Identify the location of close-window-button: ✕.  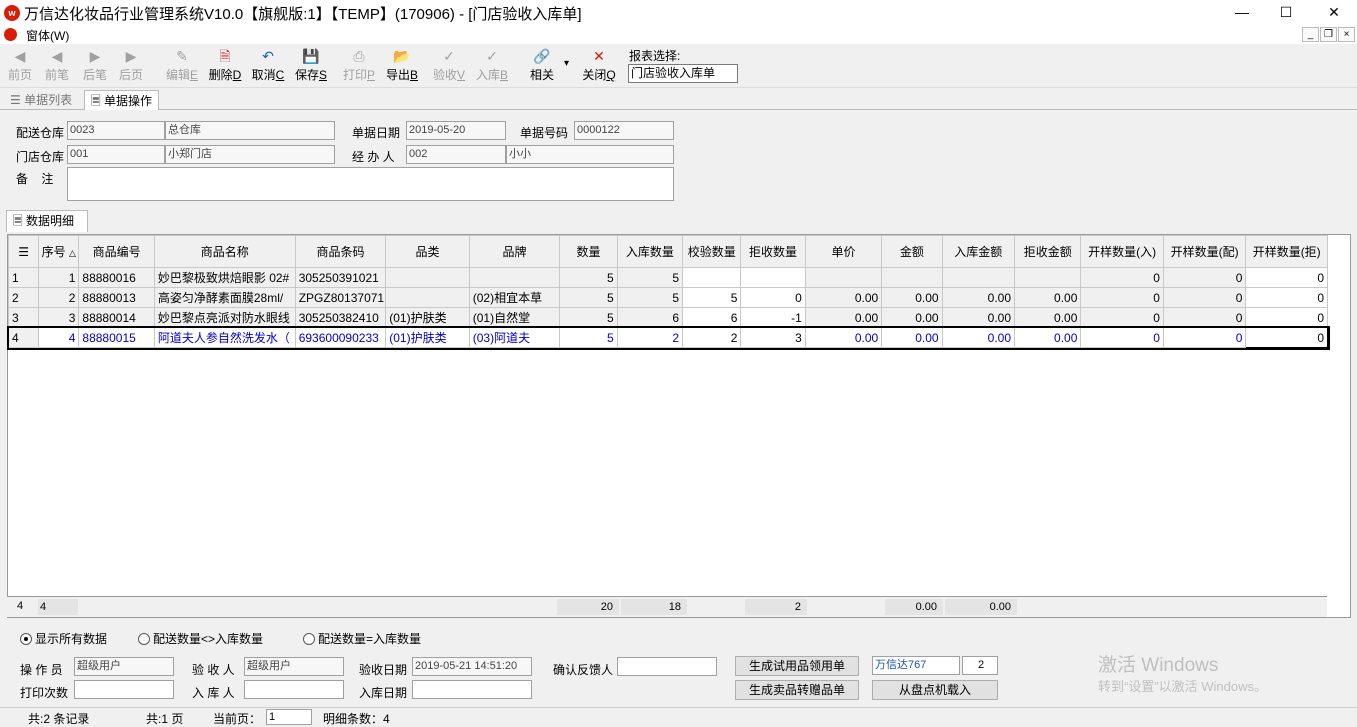
(1334, 13).